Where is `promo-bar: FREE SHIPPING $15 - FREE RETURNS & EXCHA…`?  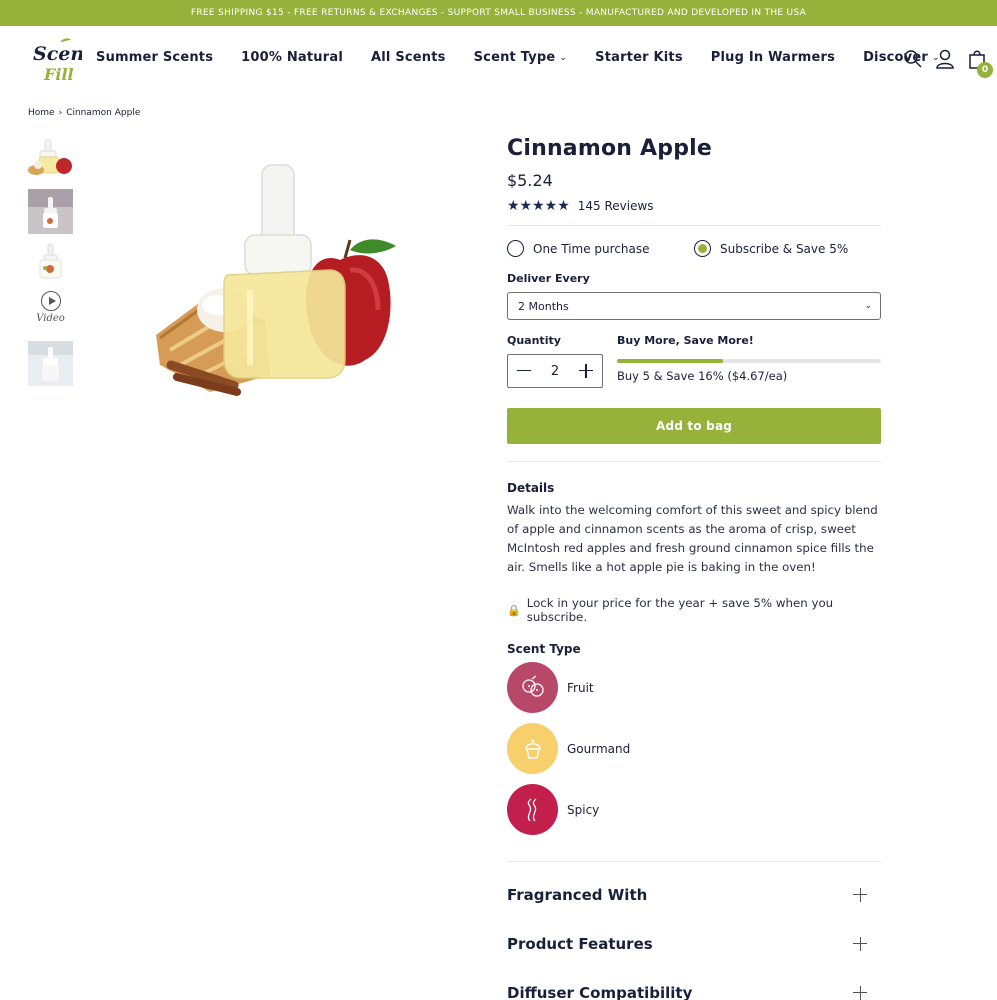 promo-bar: FREE SHIPPING $15 - FREE RETURNS & EXCHA… is located at coordinates (498, 13).